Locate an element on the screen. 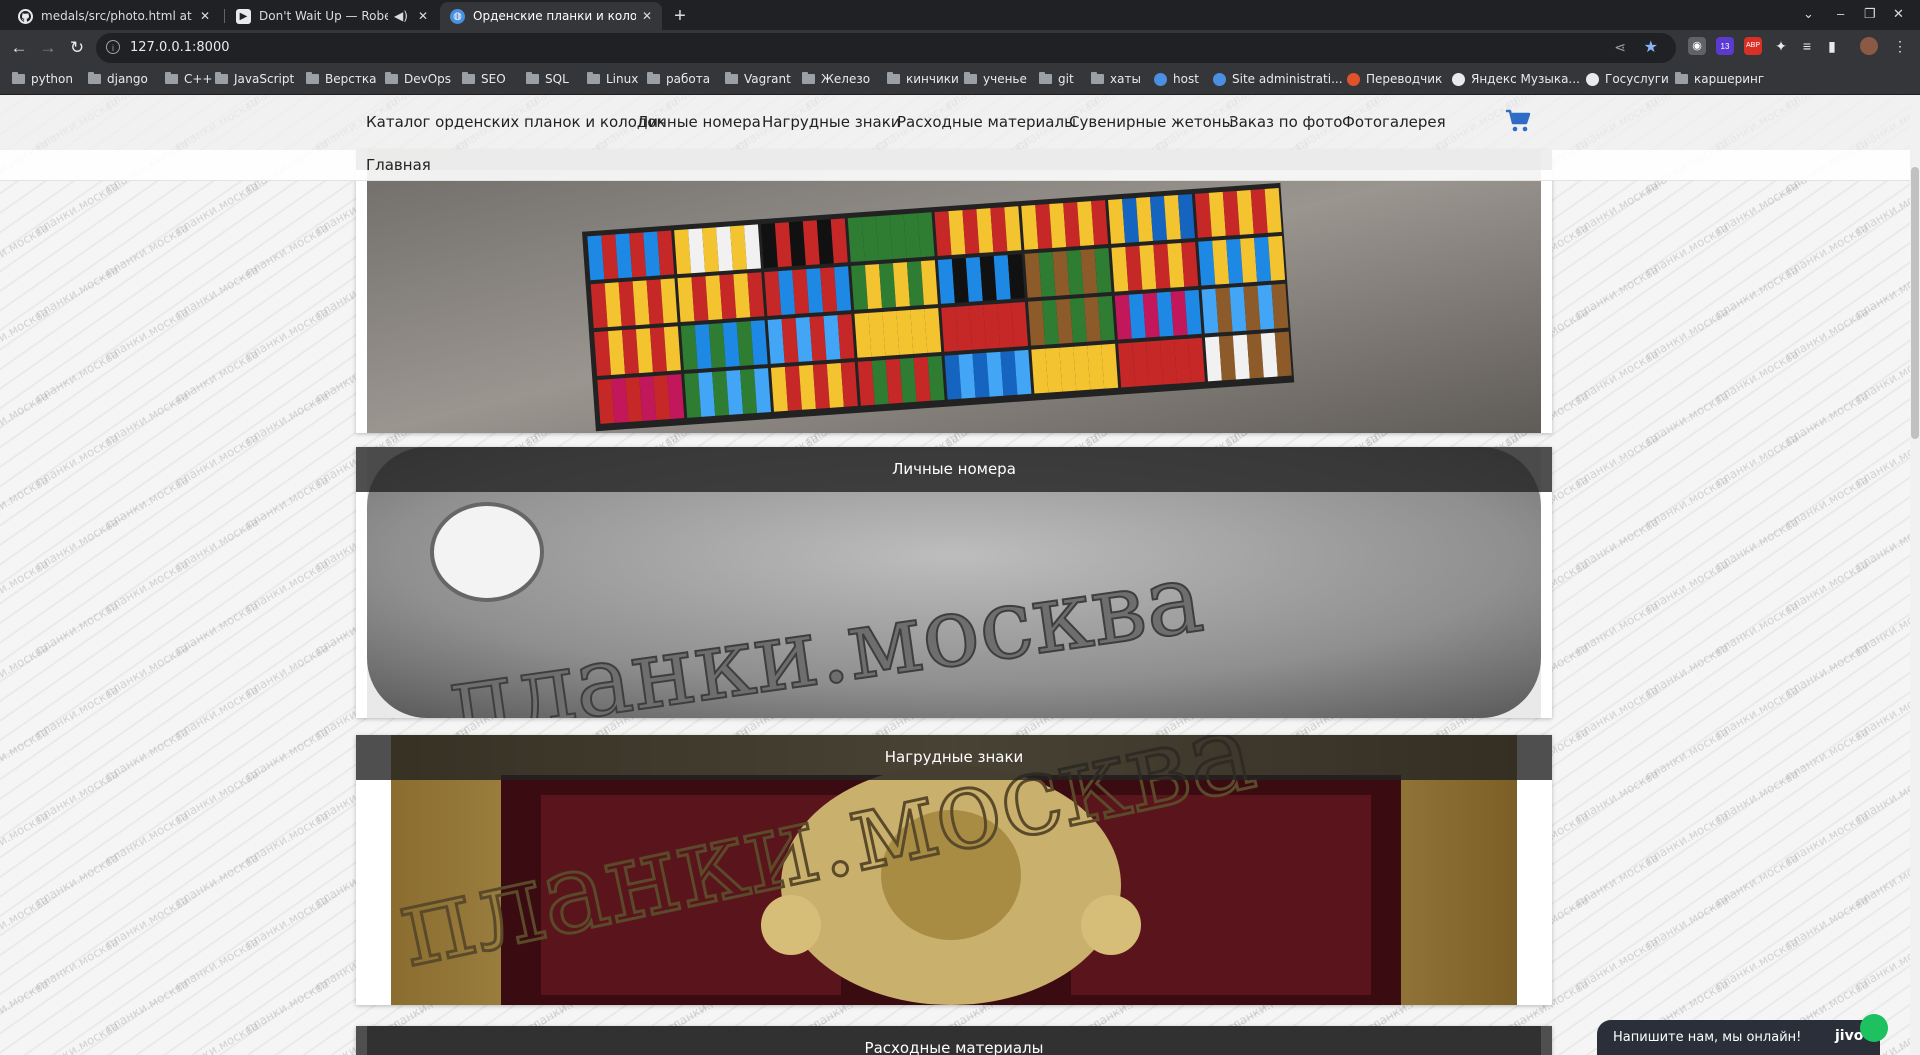  scrollbar-thumb is located at coordinates (1915, 303).